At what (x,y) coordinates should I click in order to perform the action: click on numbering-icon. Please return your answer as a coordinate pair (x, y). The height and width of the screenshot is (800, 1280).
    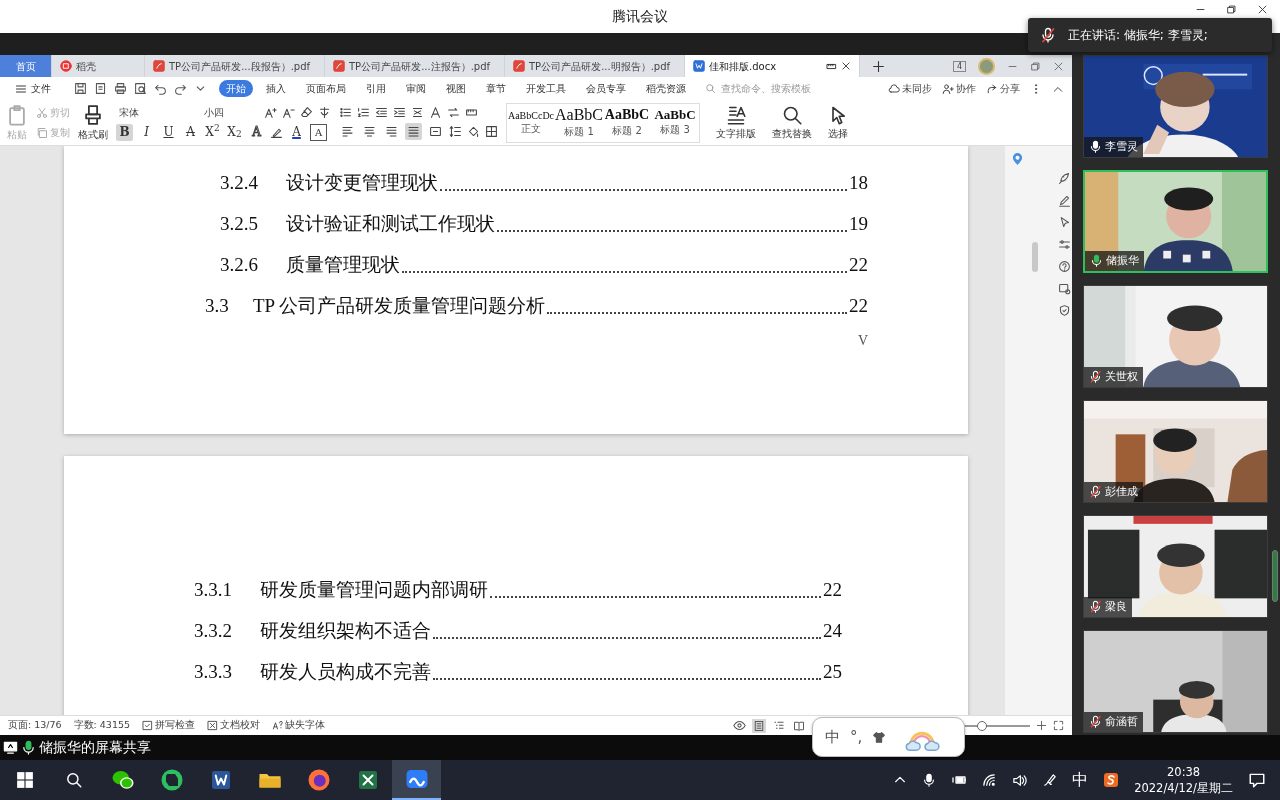
    Looking at the image, I should click on (363, 112).